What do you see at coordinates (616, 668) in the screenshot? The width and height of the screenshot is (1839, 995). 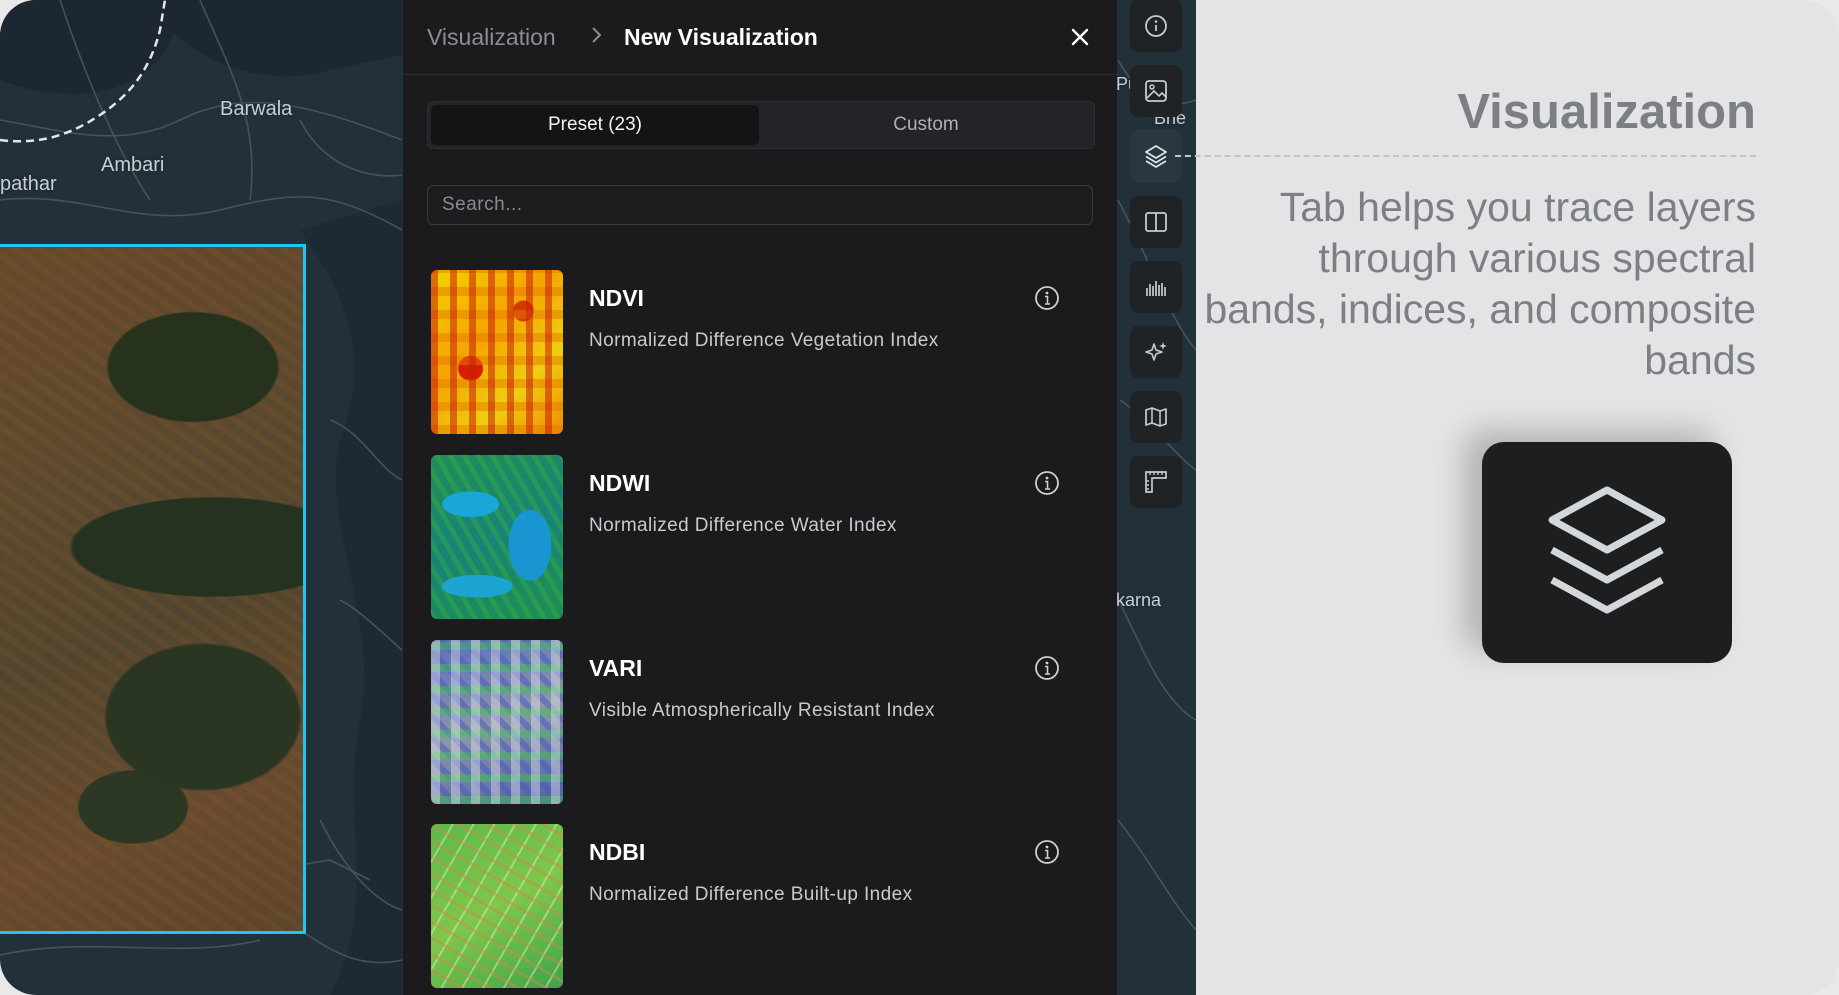 I see `item-title: VARI` at bounding box center [616, 668].